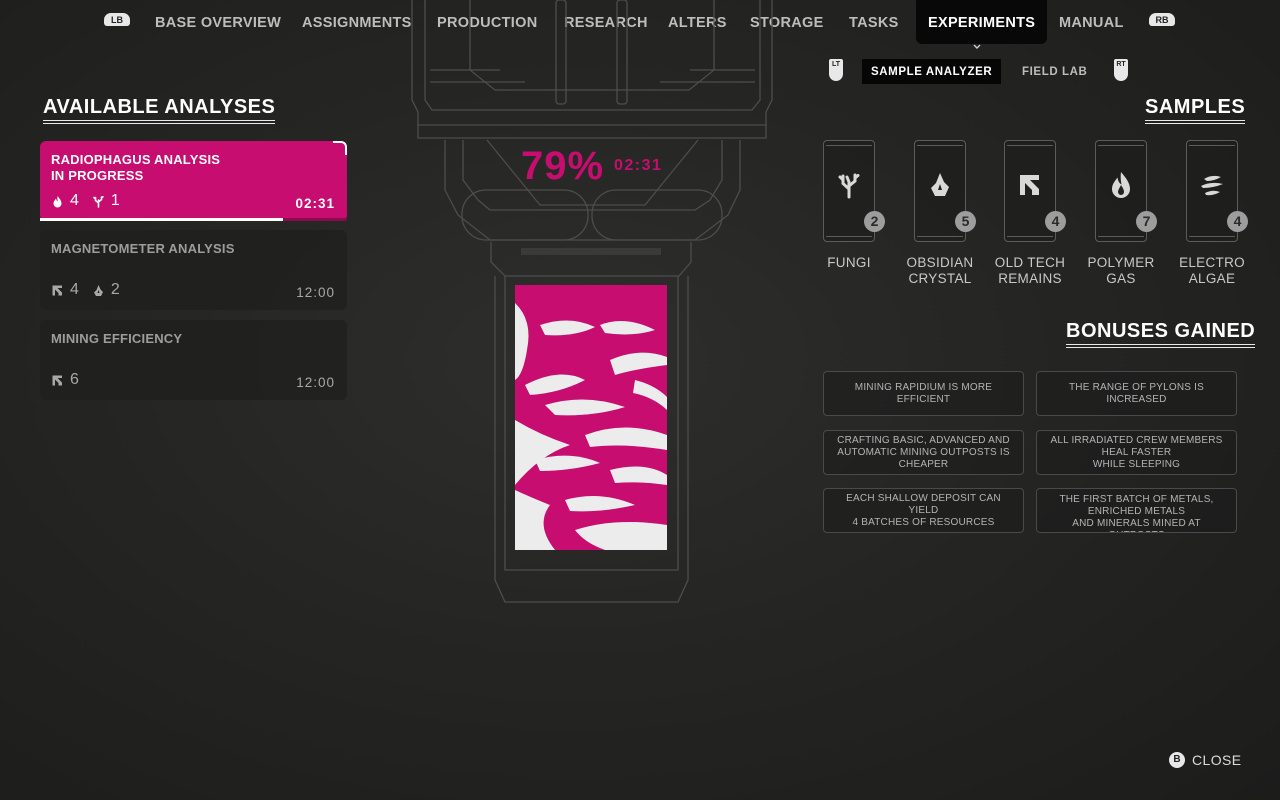 This screenshot has width=1280, height=800. I want to click on analyzer-sample-screen, so click(591, 417).